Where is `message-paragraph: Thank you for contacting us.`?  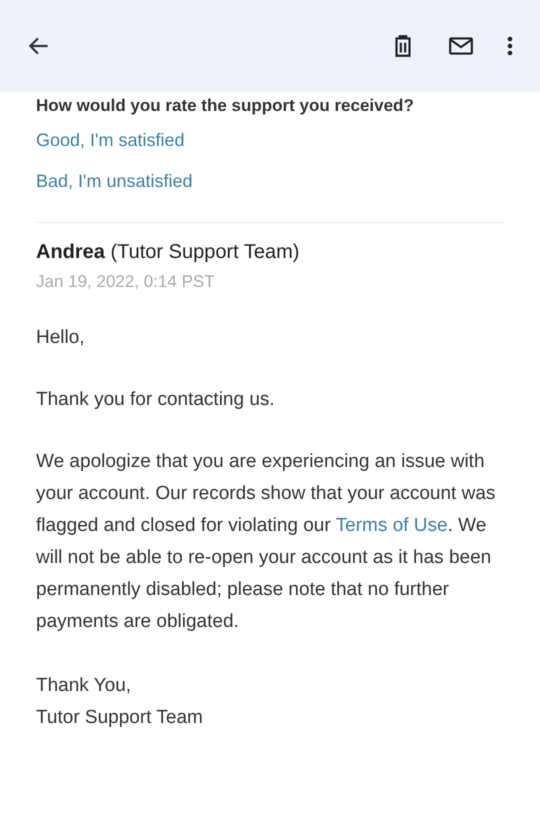 message-paragraph: Thank you for contacting us. is located at coordinates (156, 400).